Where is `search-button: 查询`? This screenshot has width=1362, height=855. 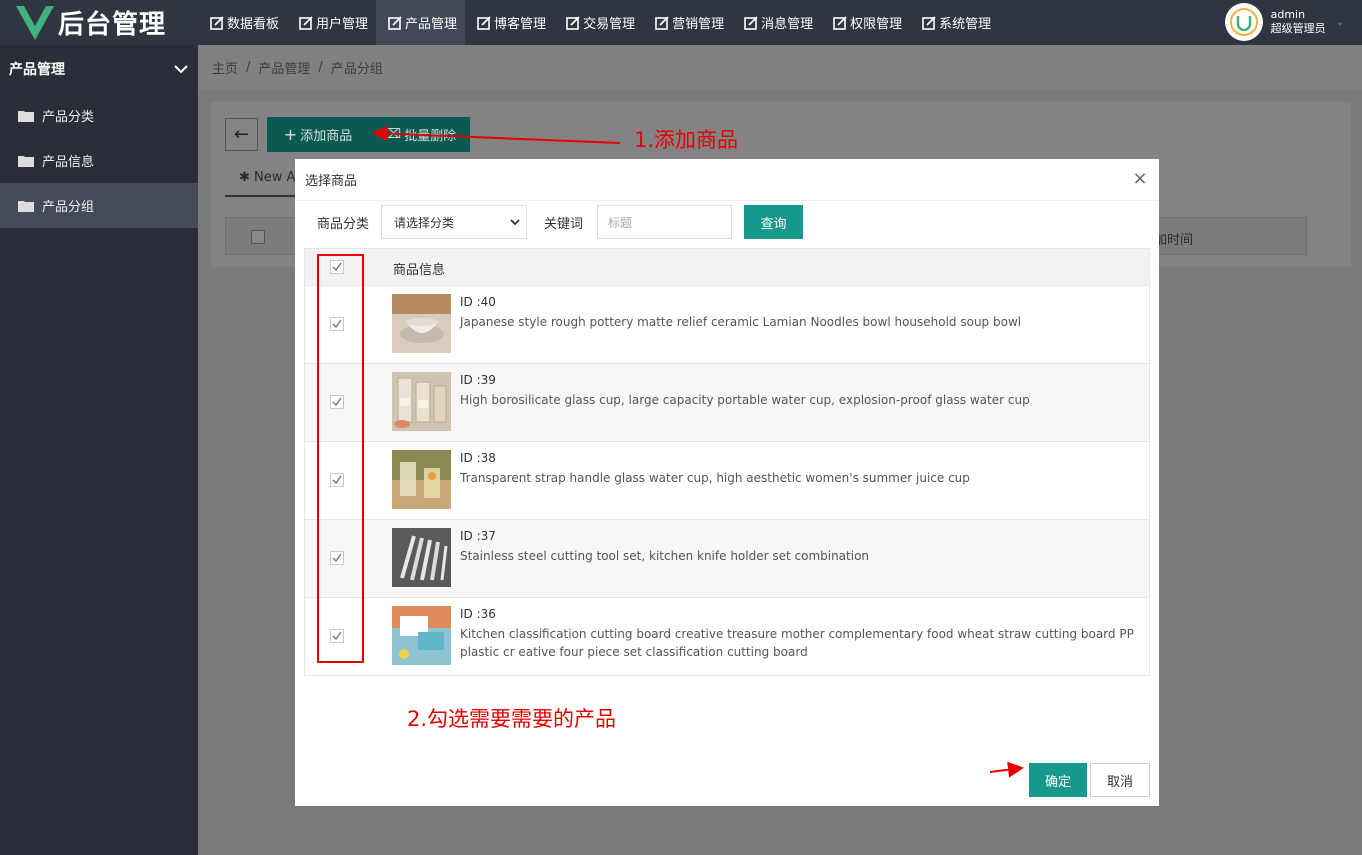 search-button: 查询 is located at coordinates (774, 222).